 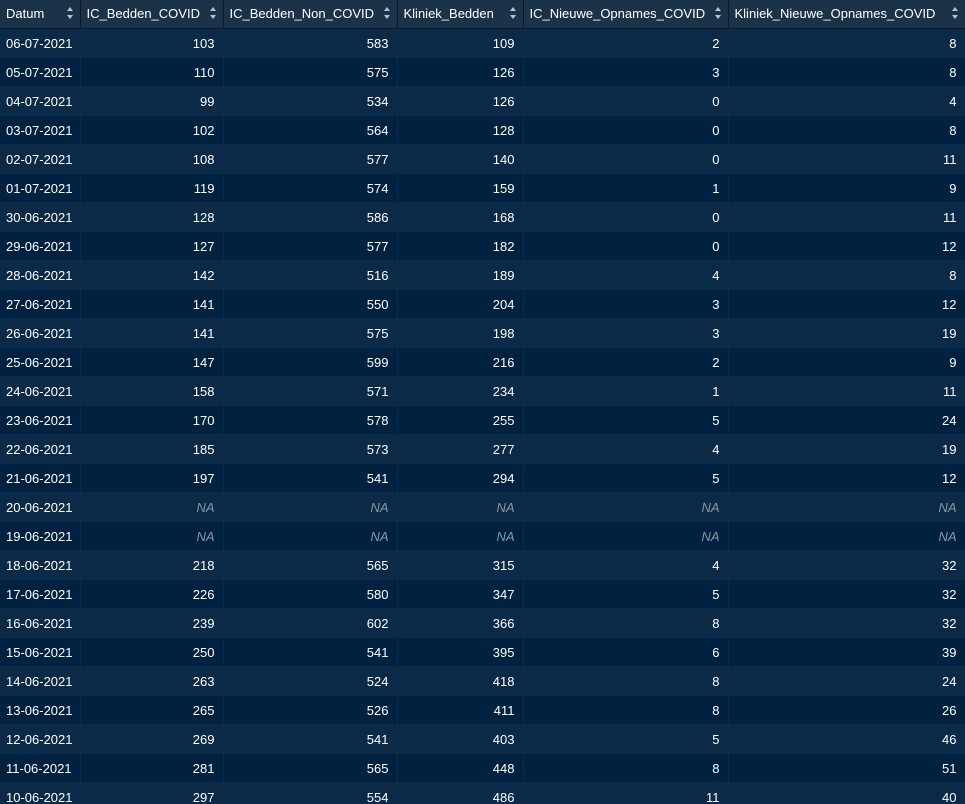 I want to click on cell-datum: 20-06-2021, so click(x=40, y=507).